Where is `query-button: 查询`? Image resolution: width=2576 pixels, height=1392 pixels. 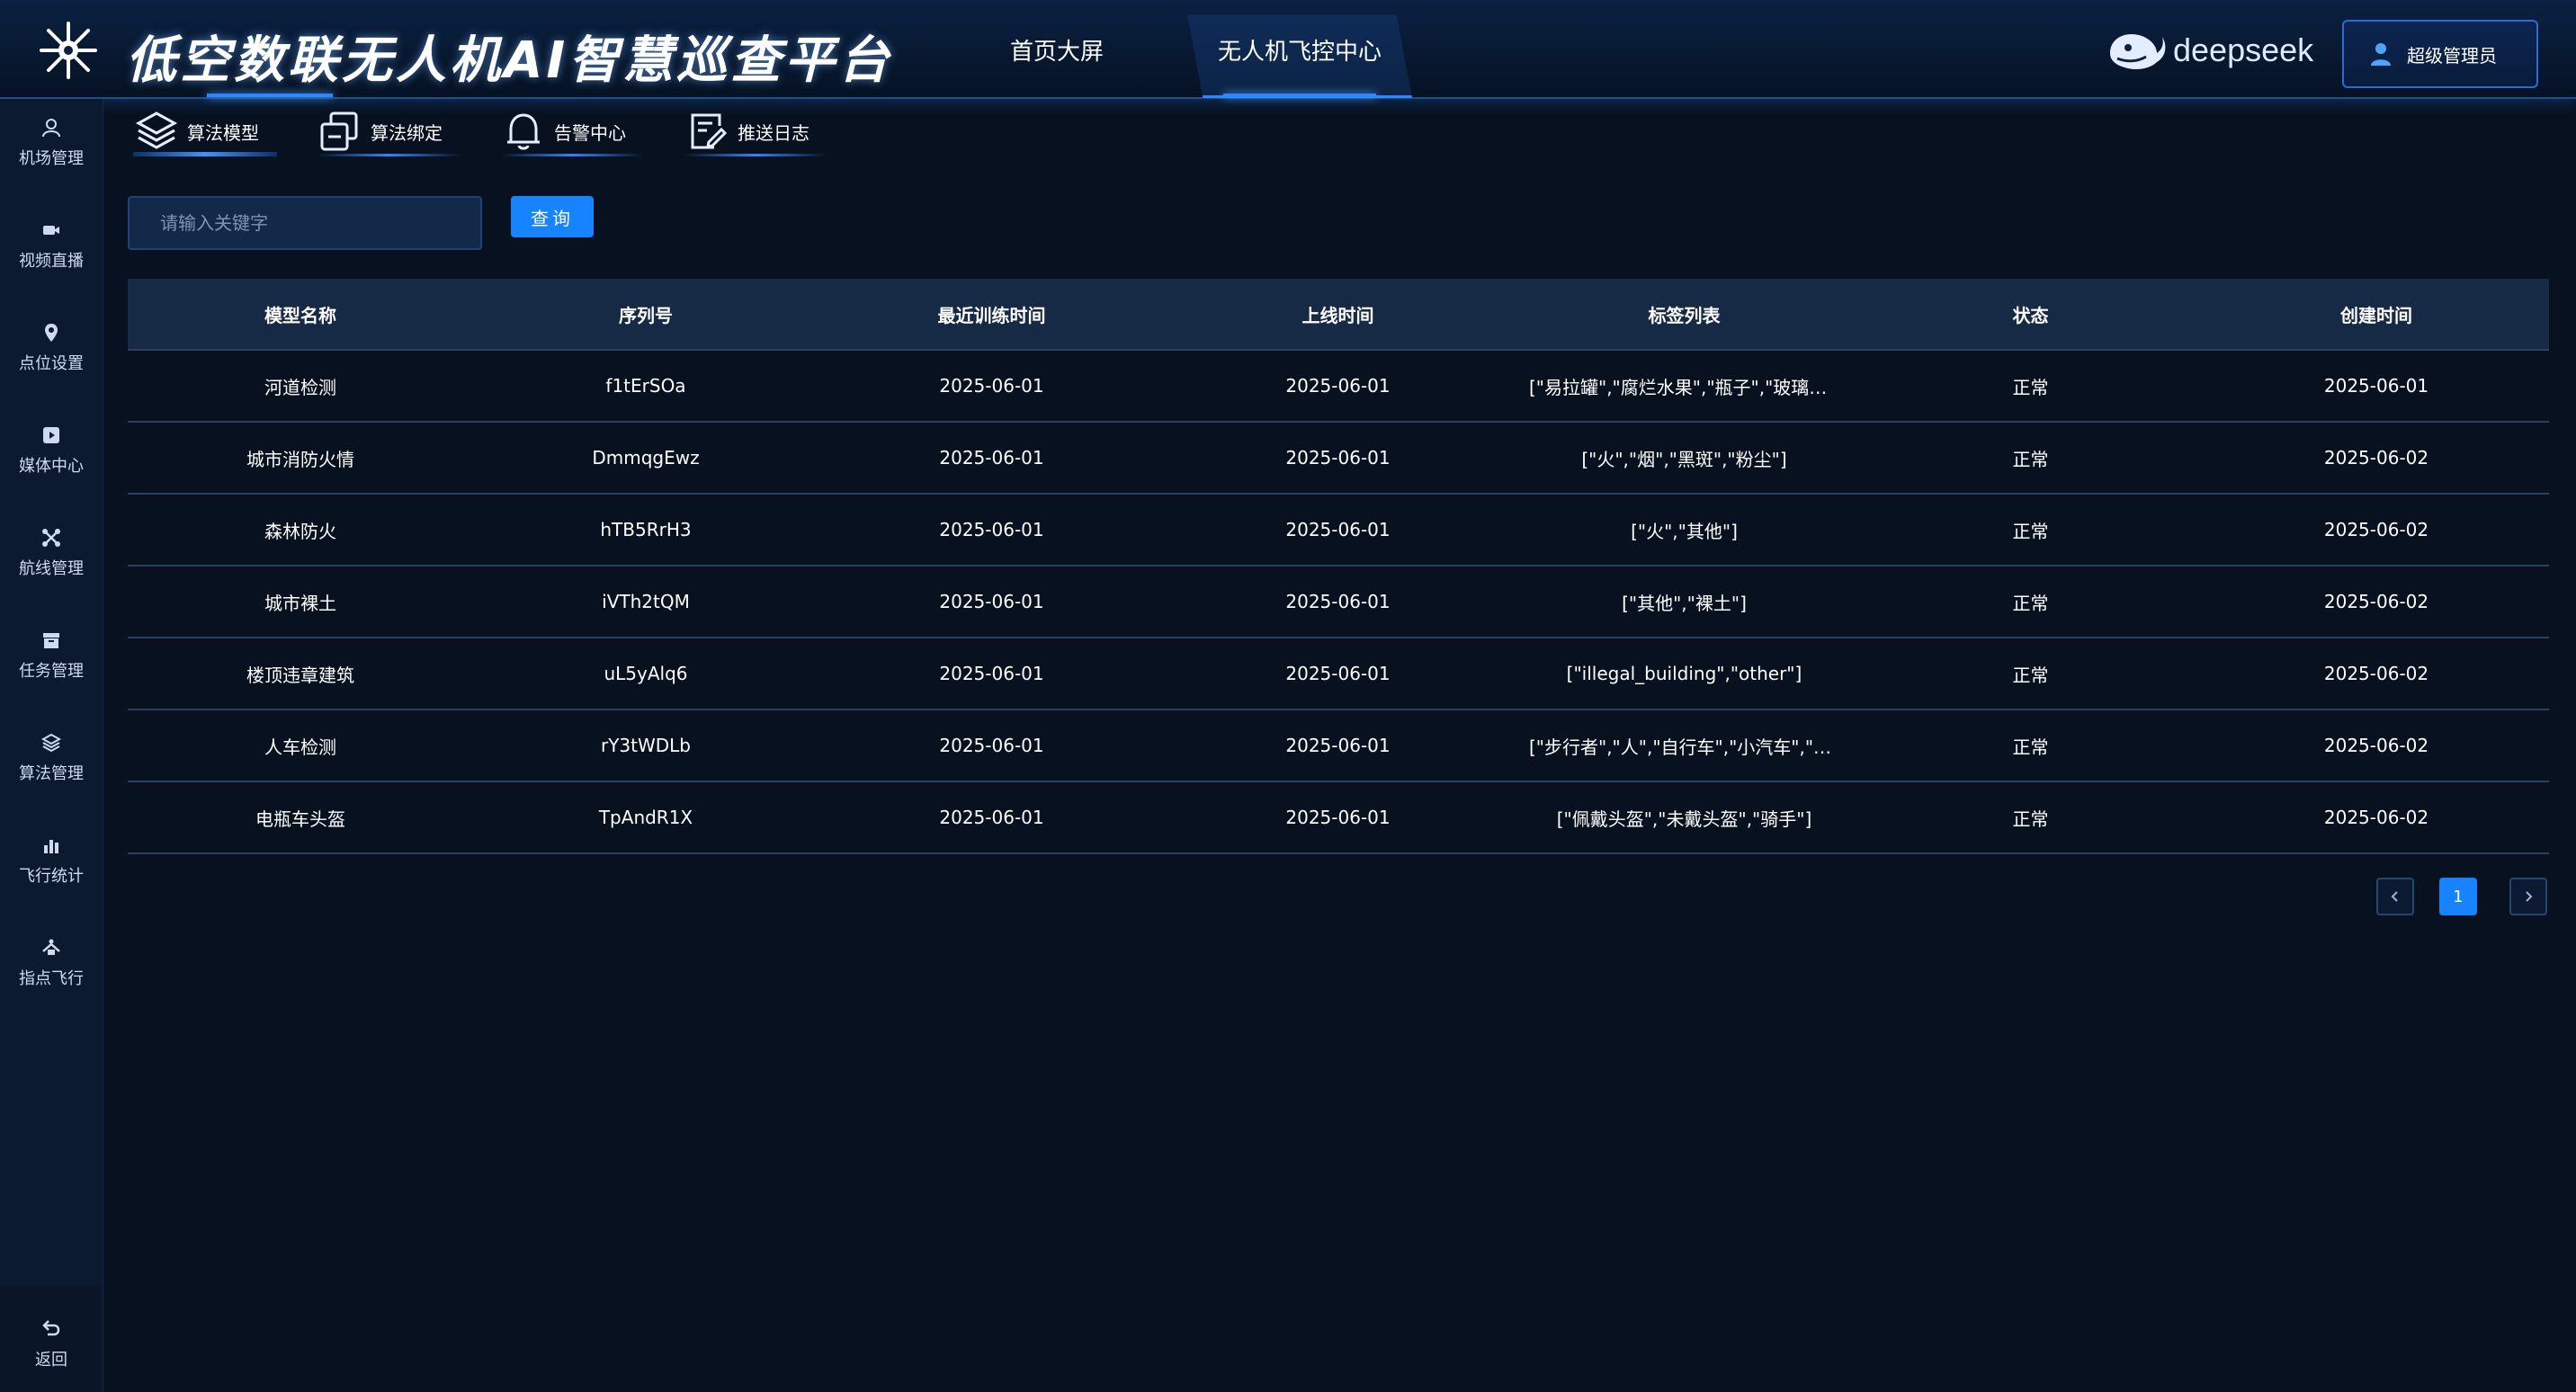
query-button: 查询 is located at coordinates (552, 216).